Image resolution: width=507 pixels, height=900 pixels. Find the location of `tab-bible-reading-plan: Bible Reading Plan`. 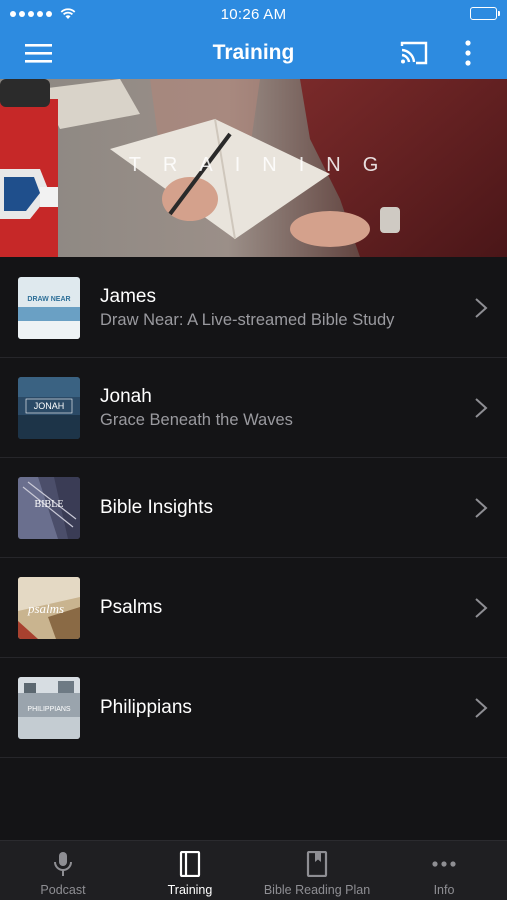

tab-bible-reading-plan: Bible Reading Plan is located at coordinates (317, 870).